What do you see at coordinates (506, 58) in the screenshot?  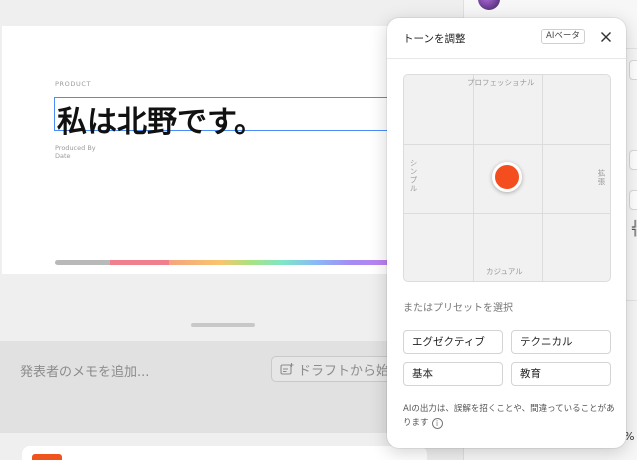 I see `panel-divider` at bounding box center [506, 58].